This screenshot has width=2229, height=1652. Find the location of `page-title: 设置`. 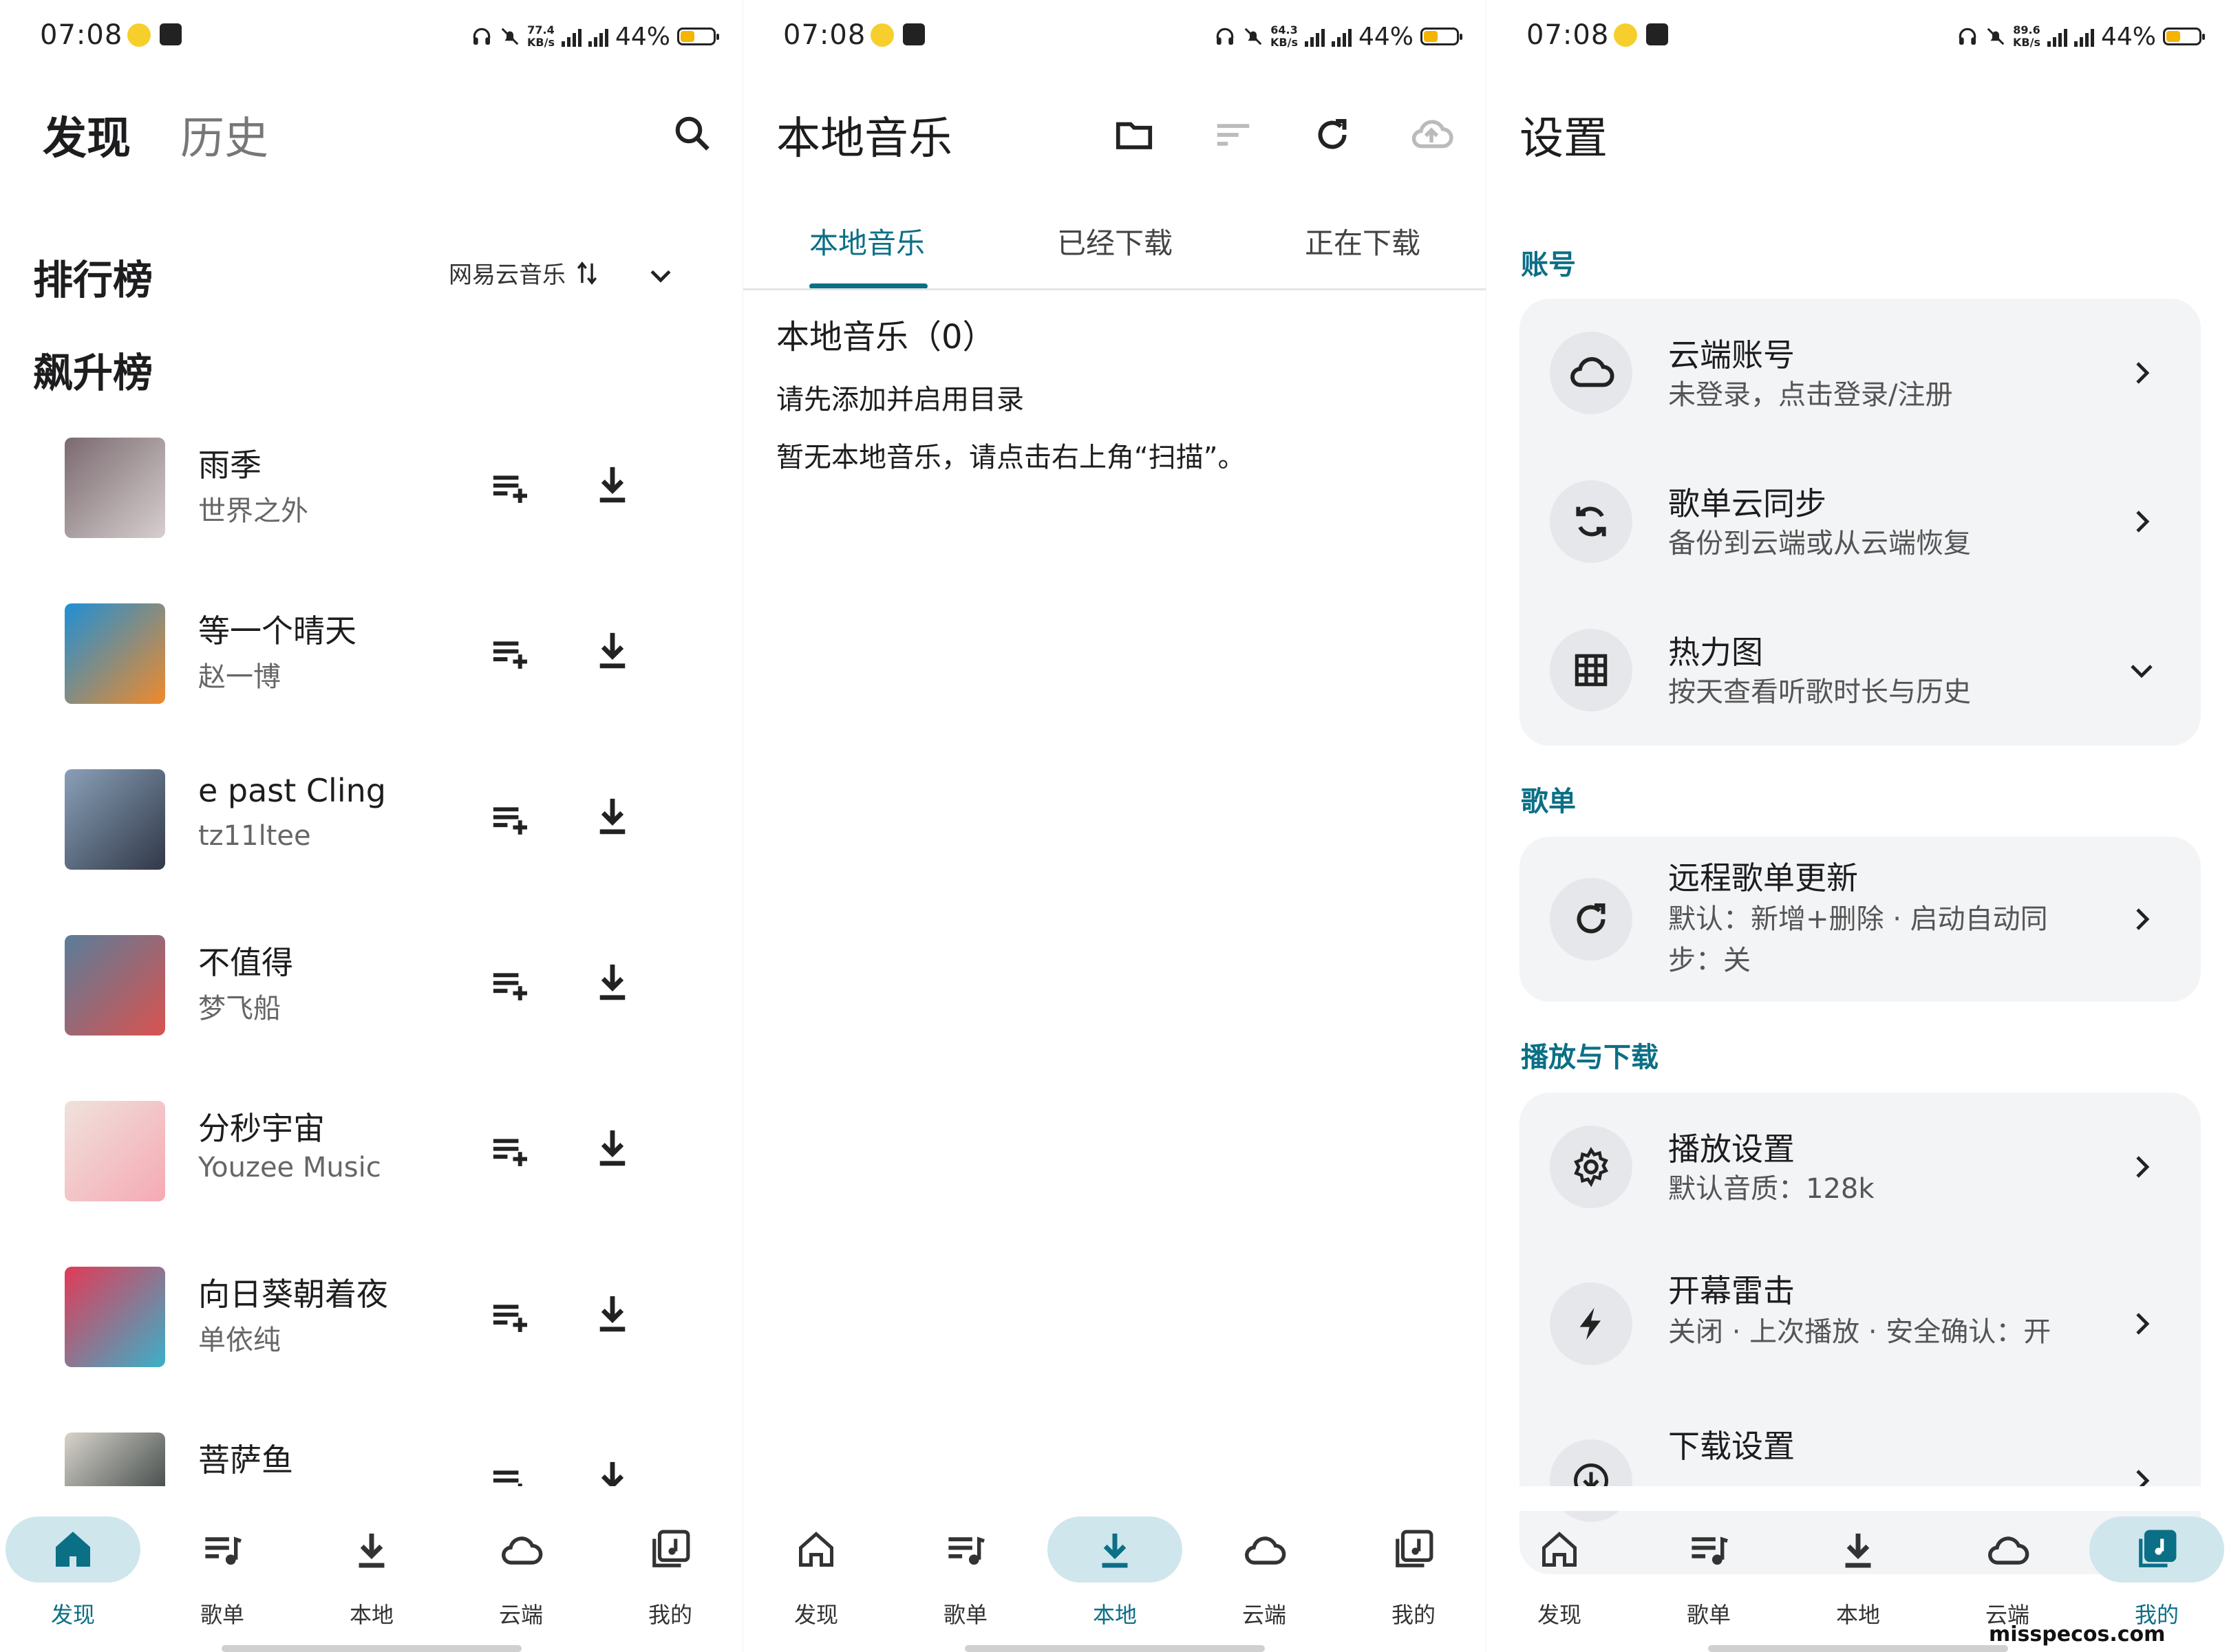

page-title: 设置 is located at coordinates (1563, 139).